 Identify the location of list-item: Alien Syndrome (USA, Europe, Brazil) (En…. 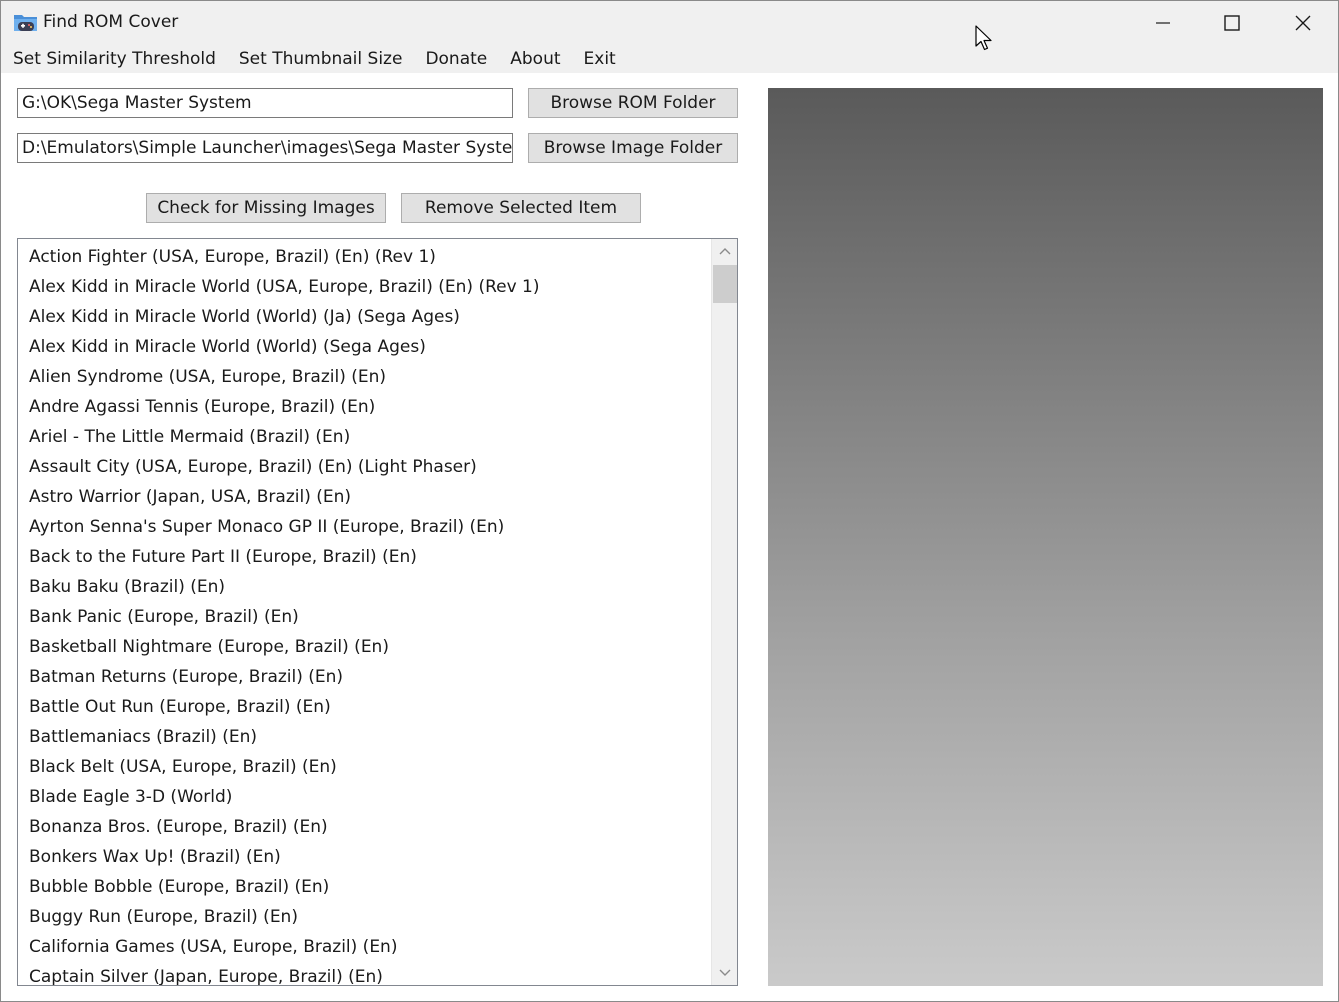
(364, 377).